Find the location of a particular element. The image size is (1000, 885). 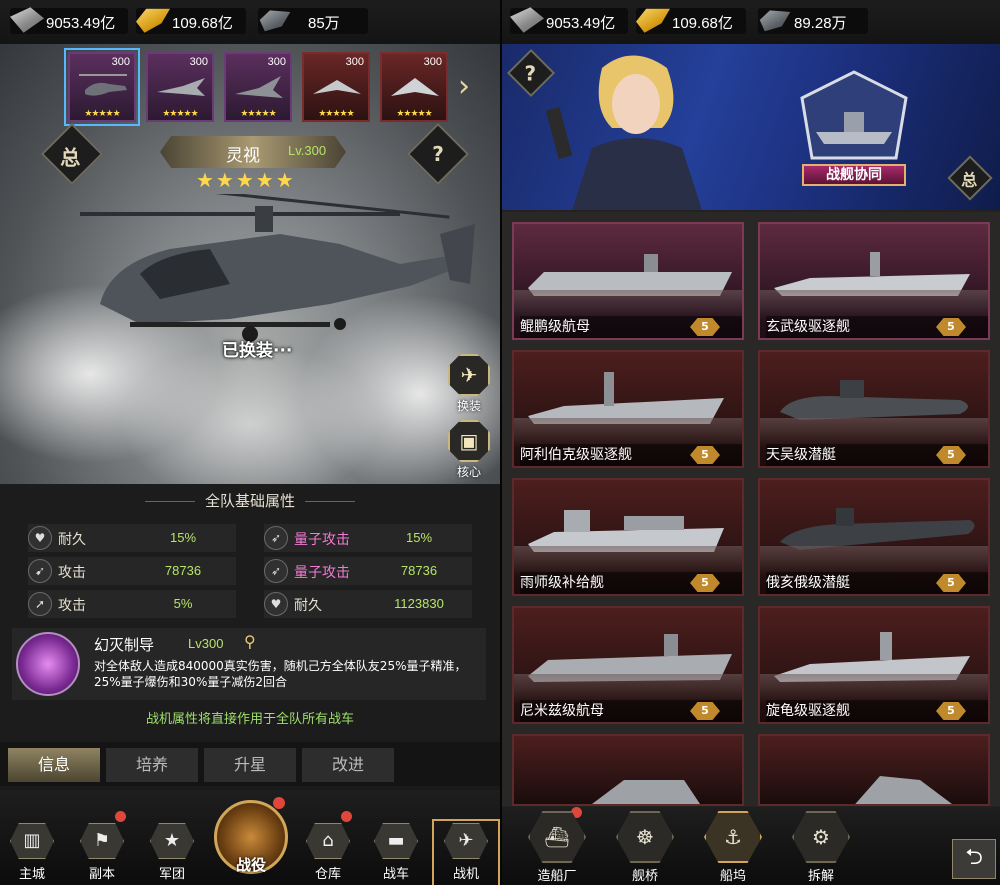

tab-star-up: 升星 is located at coordinates (250, 765).